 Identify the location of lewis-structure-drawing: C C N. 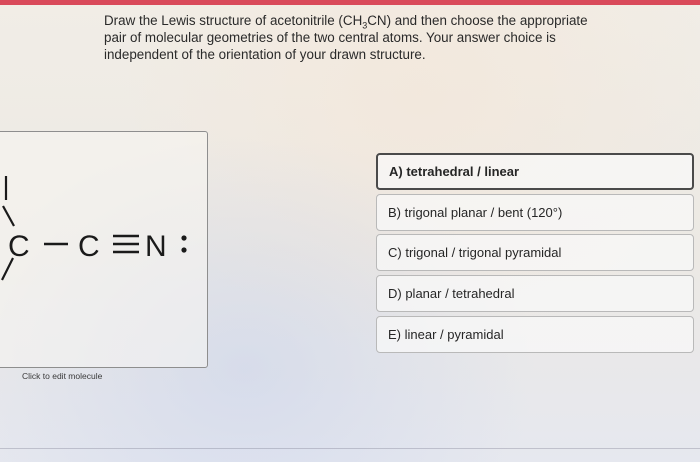
(100, 230).